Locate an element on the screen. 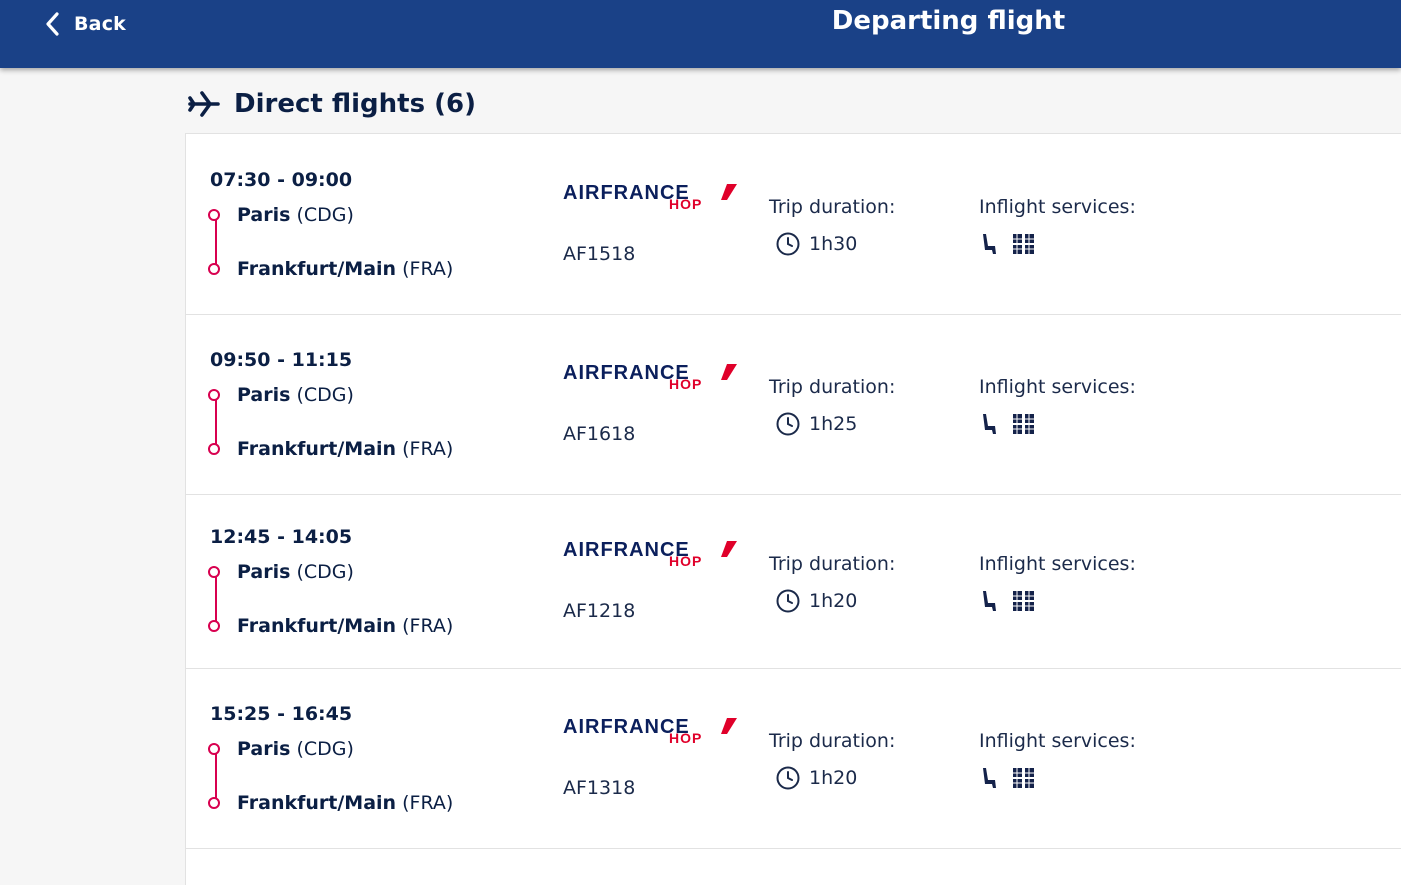 This screenshot has width=1401, height=885. top-bar: Back Departing flight is located at coordinates (700, 34).